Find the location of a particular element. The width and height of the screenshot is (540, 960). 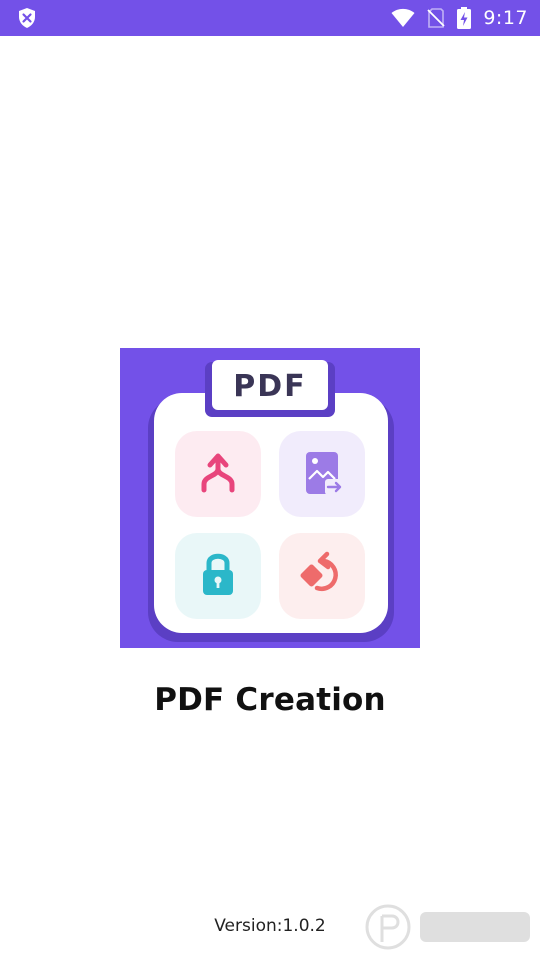

shield-icon is located at coordinates (27, 18).